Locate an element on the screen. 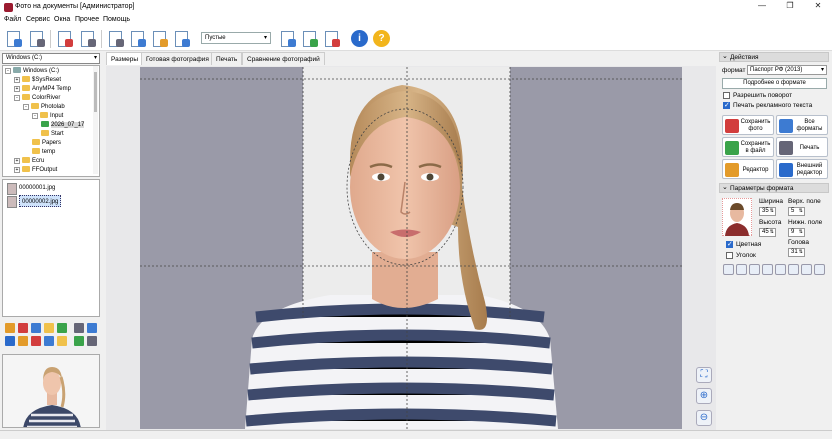 The height and width of the screenshot is (439, 832). external-editor-button: Внешний редактор is located at coordinates (802, 169).